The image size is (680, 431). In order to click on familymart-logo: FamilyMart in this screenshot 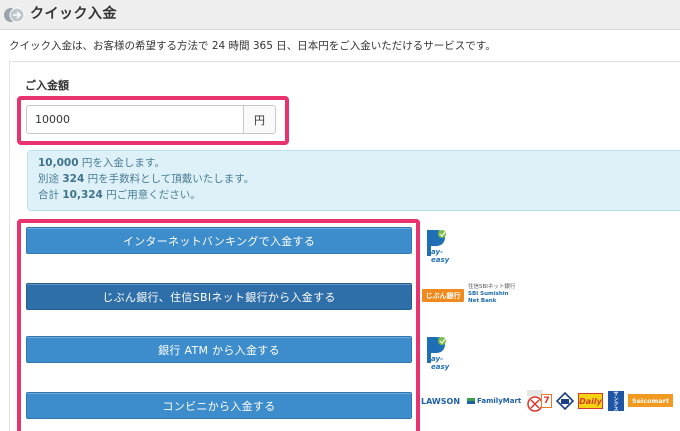, I will do `click(494, 401)`.